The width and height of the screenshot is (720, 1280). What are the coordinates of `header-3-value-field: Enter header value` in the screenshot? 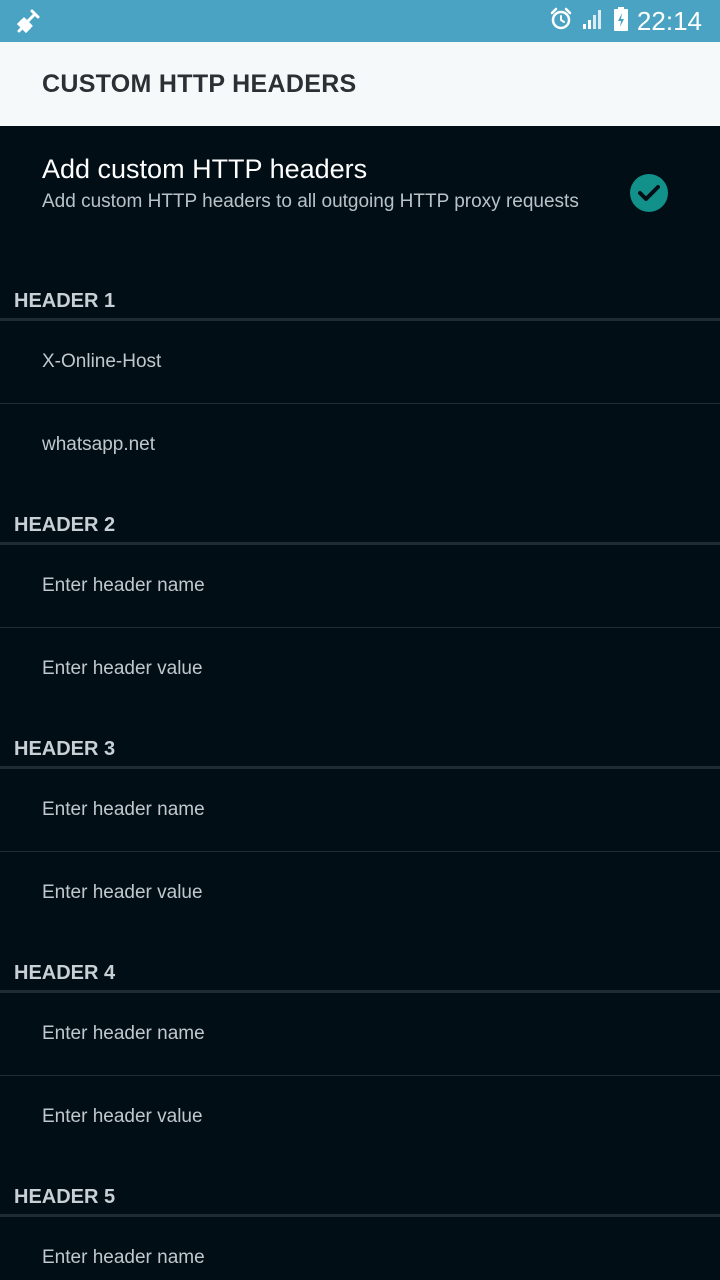 It's located at (360, 893).